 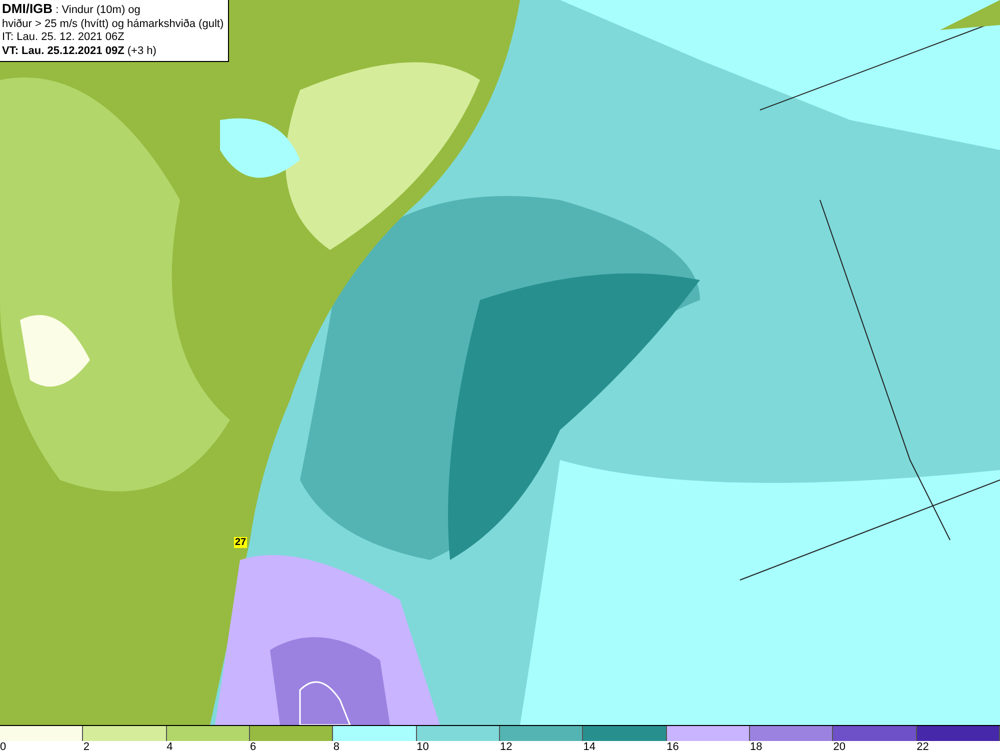 What do you see at coordinates (590, 747) in the screenshot?
I see `scale-label: 14` at bounding box center [590, 747].